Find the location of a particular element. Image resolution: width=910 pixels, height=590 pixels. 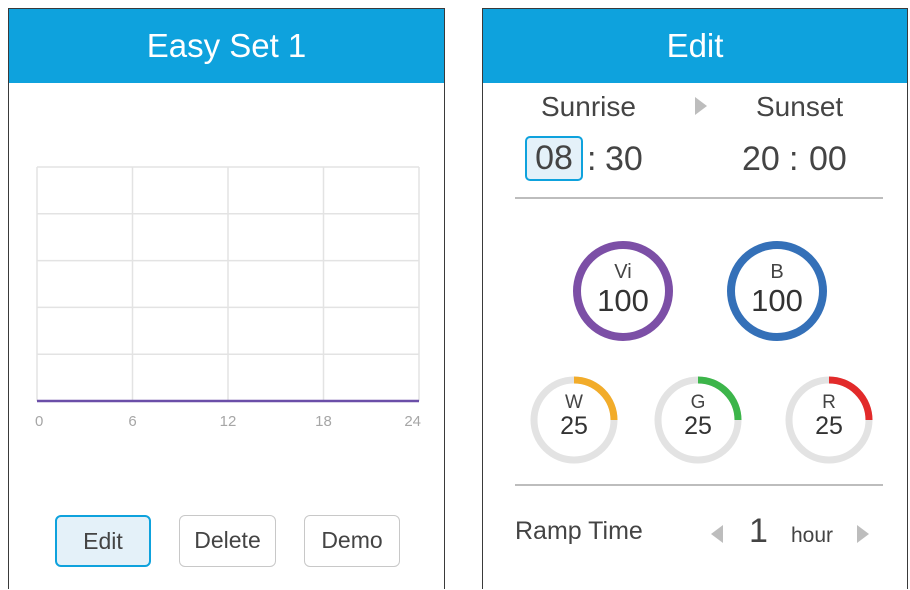

x-tick-label: 24 is located at coordinates (412, 421).